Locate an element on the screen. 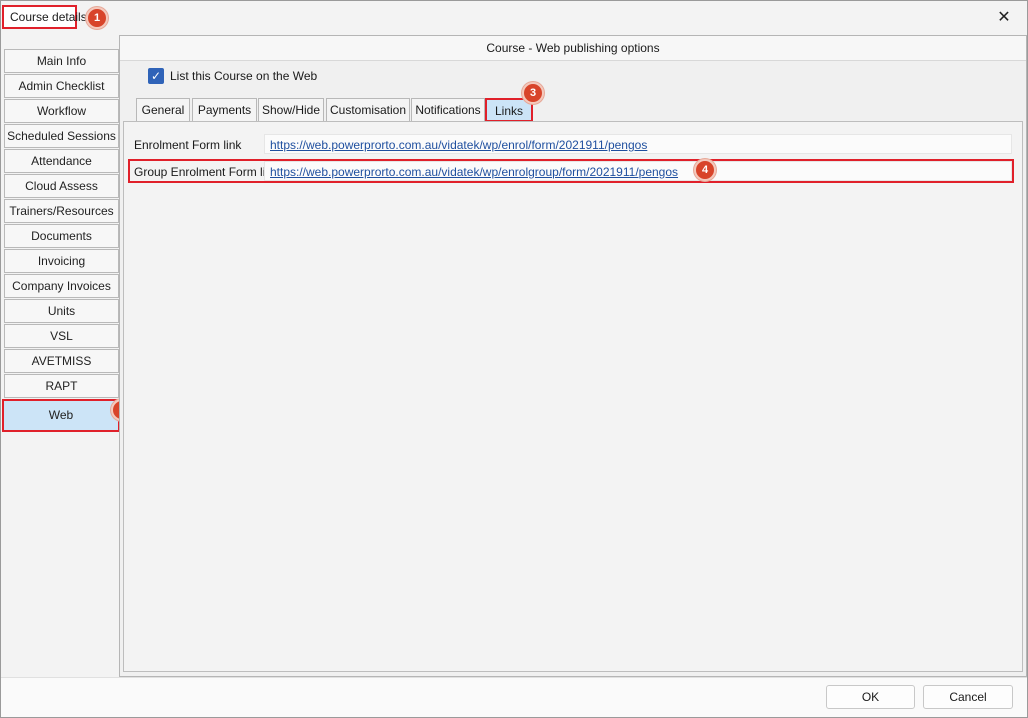  cancel-button: Cancel is located at coordinates (968, 697).